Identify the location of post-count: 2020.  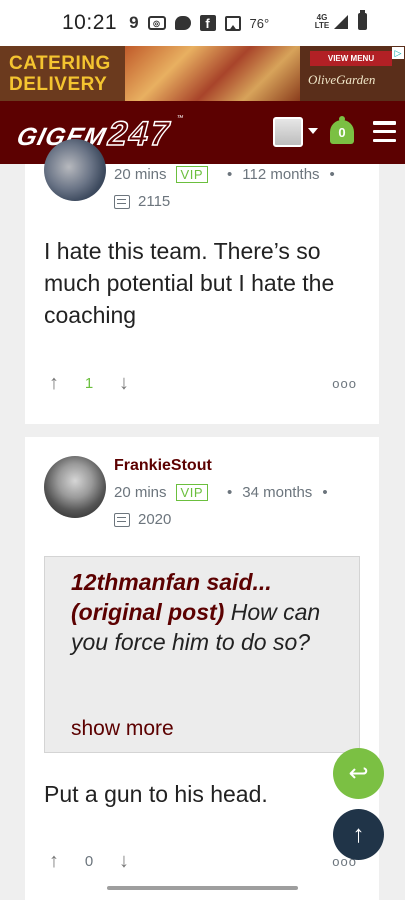
(142, 519).